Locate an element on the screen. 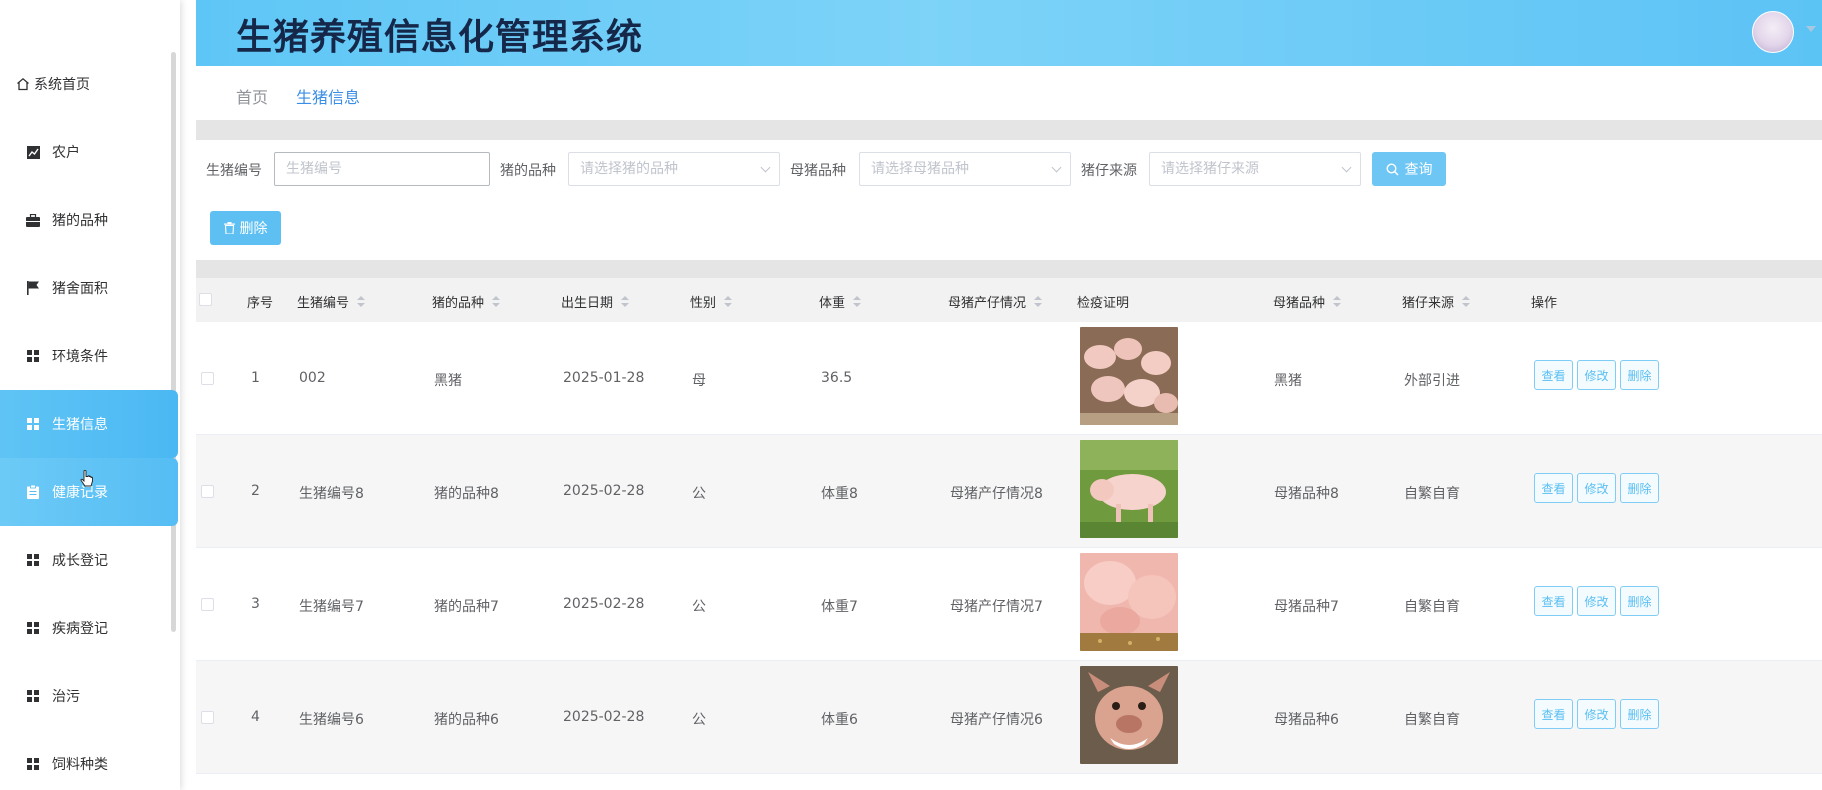 Image resolution: width=1822 pixels, height=790 pixels. batch-delete-label: 删除 is located at coordinates (253, 229).